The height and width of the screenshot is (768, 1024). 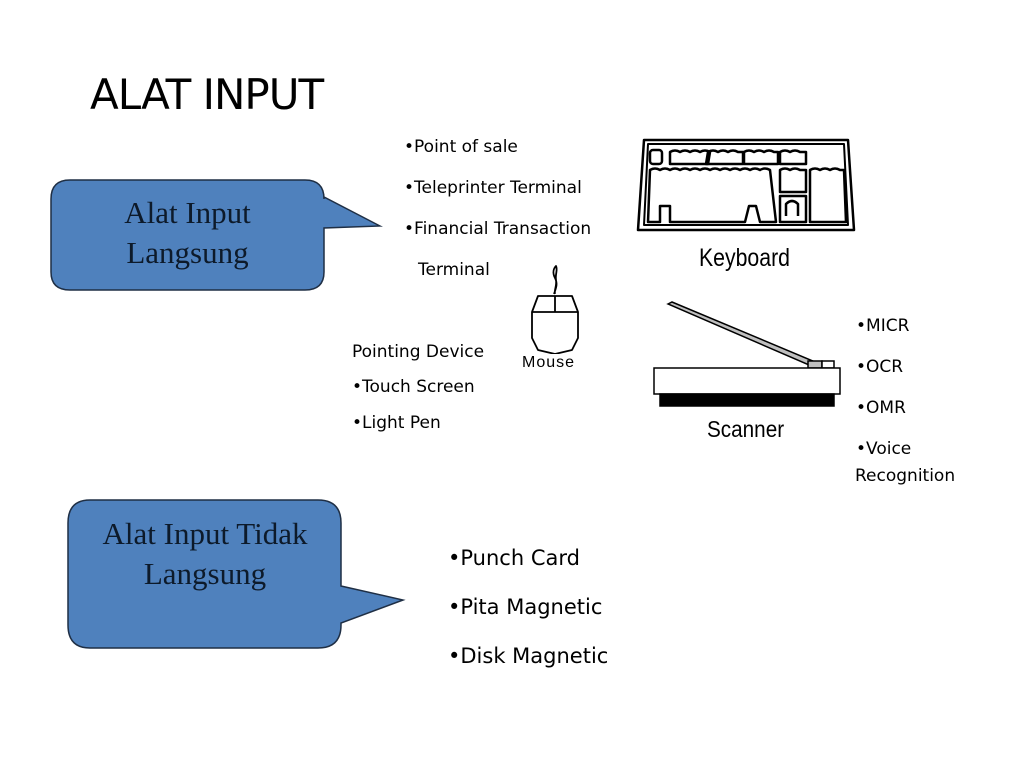 I want to click on indirect-list-item: •Pita Magnetic, so click(x=525, y=607).